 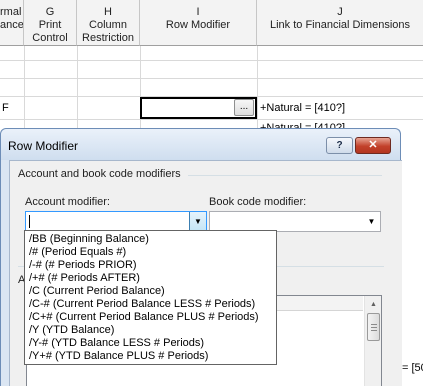 I want to click on close-icon: ✕, so click(x=373, y=145).